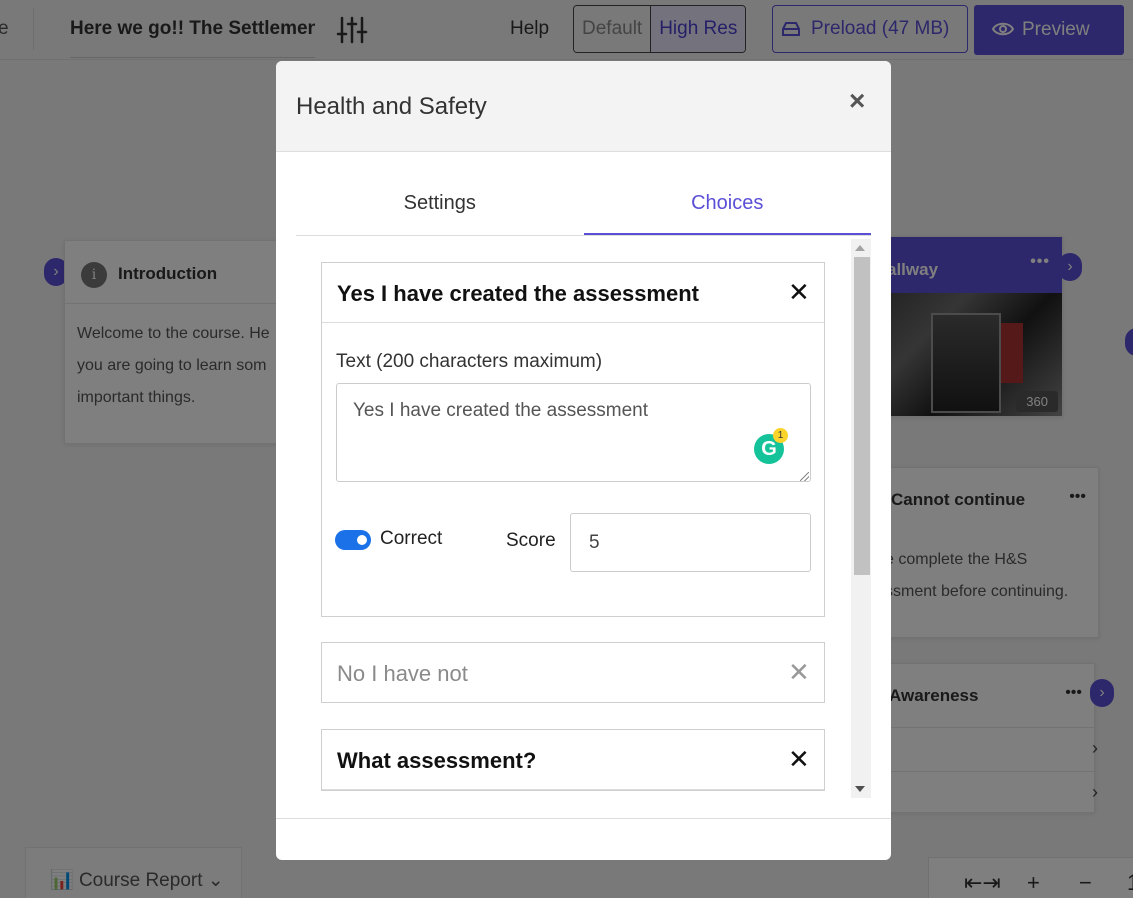  What do you see at coordinates (583, 839) in the screenshot?
I see `dialog-footer` at bounding box center [583, 839].